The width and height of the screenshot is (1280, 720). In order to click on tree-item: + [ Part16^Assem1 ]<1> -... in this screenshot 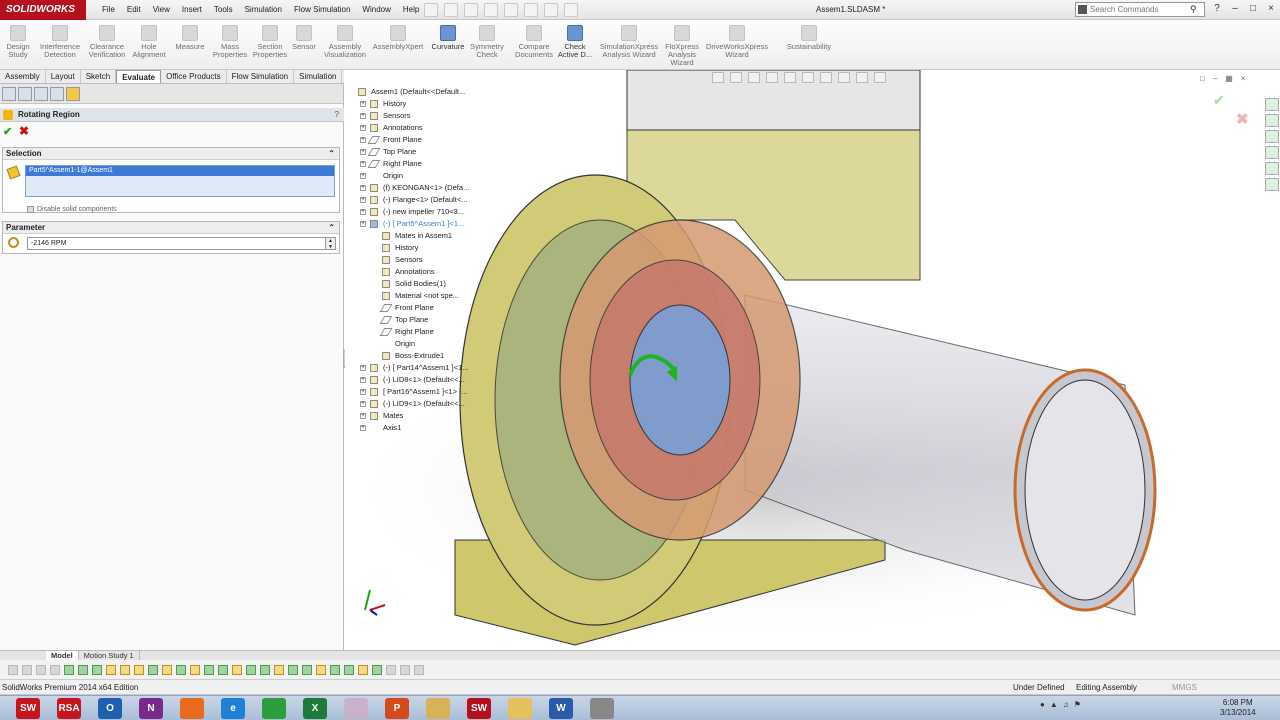, I will do `click(425, 392)`.